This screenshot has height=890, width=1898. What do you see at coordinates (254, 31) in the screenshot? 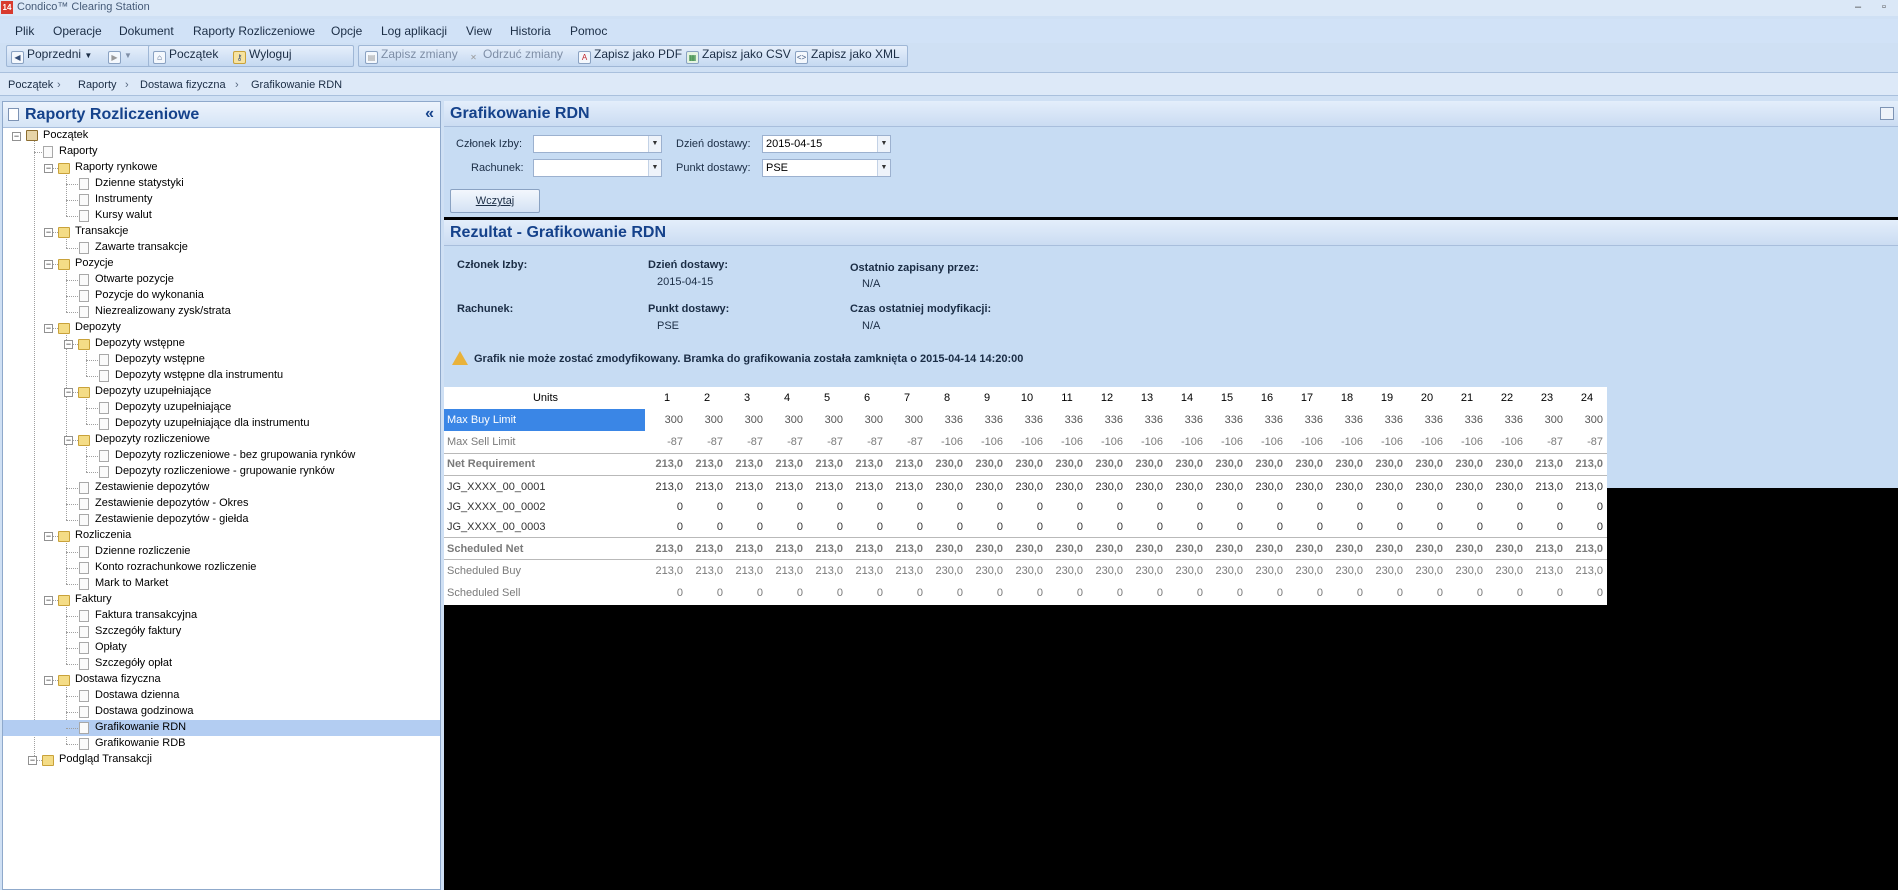
I see `menu-item-3: Raporty Rozliczeniowe` at bounding box center [254, 31].